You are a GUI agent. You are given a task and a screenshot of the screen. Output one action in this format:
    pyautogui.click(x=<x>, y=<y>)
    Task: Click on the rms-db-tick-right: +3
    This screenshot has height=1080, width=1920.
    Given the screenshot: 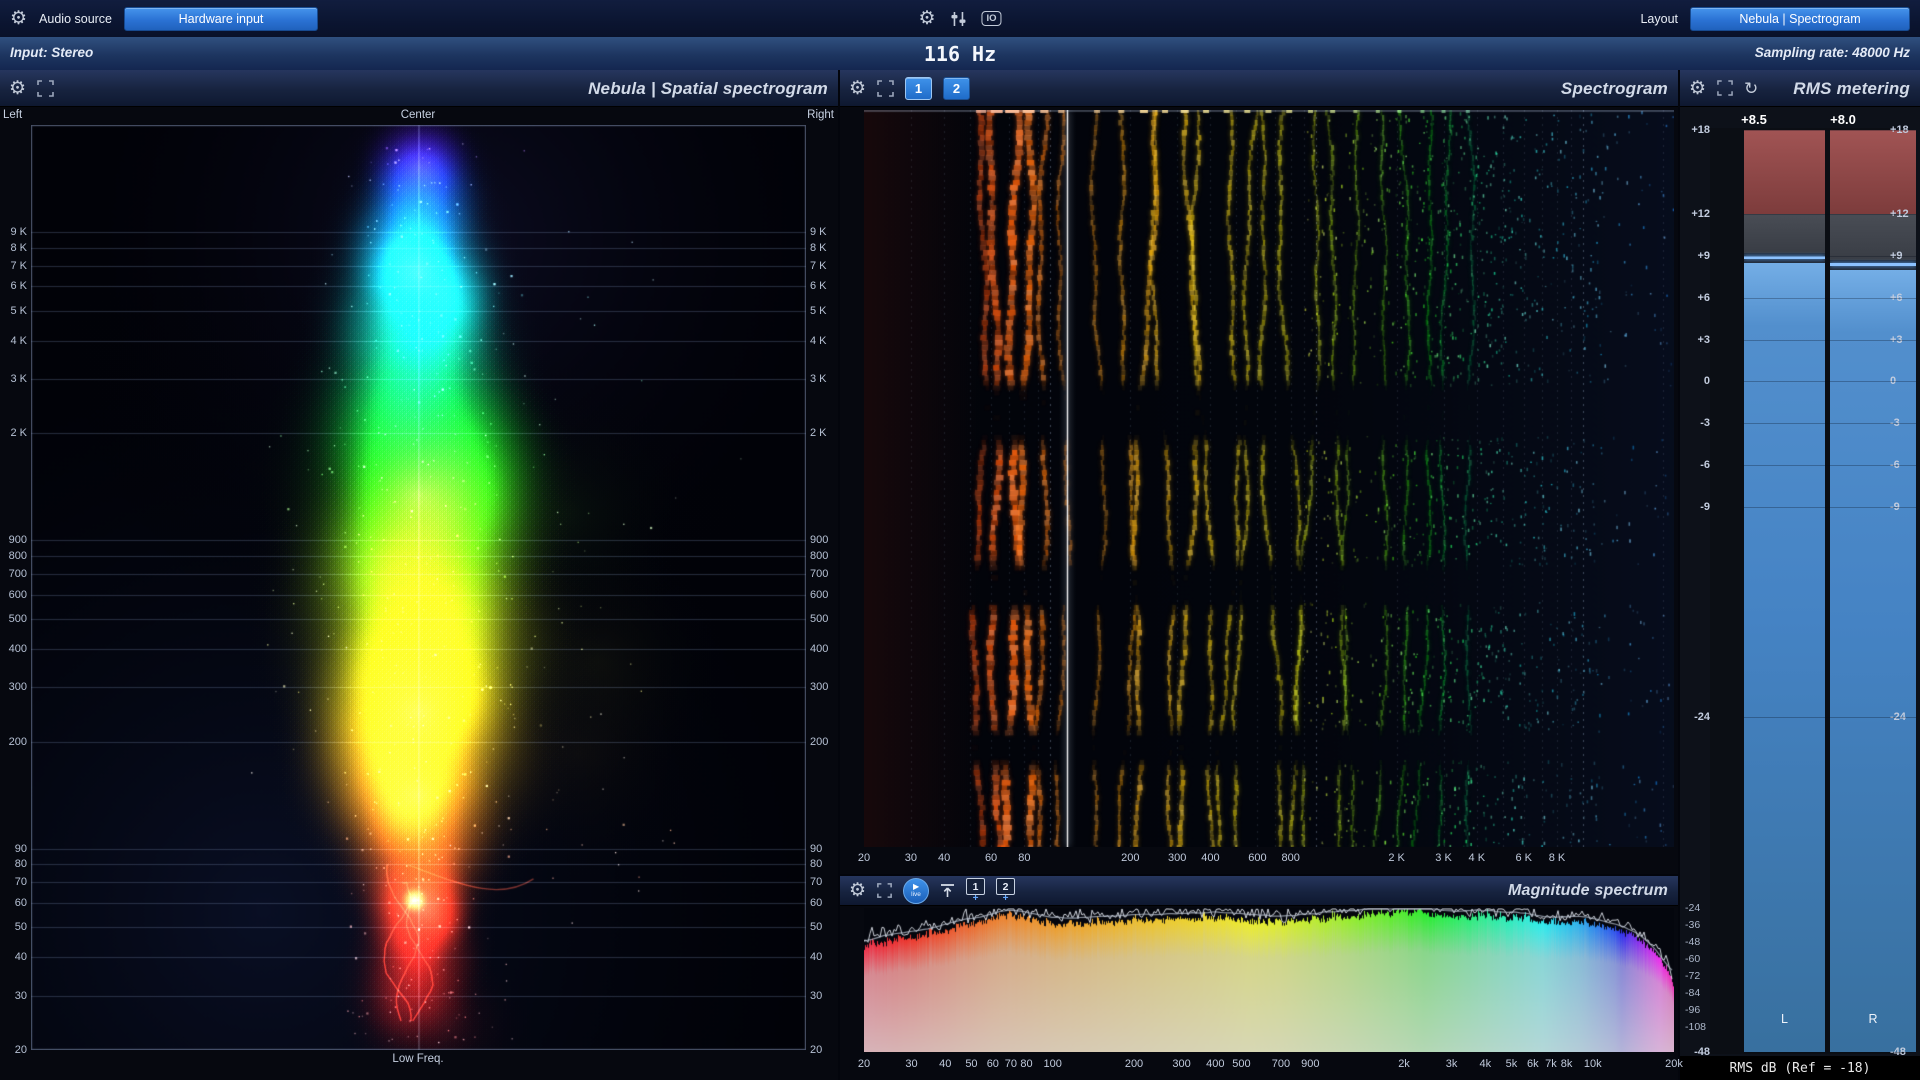 What is the action you would take?
    pyautogui.click(x=1896, y=339)
    